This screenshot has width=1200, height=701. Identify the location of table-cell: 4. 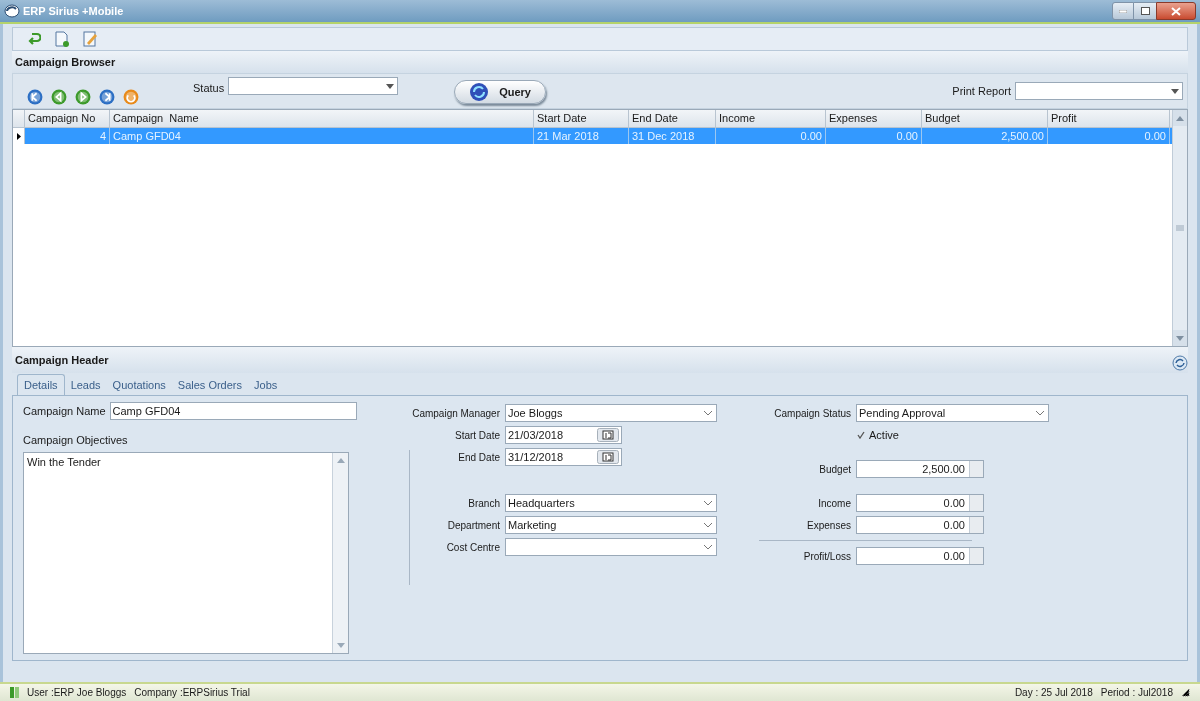
(67, 136).